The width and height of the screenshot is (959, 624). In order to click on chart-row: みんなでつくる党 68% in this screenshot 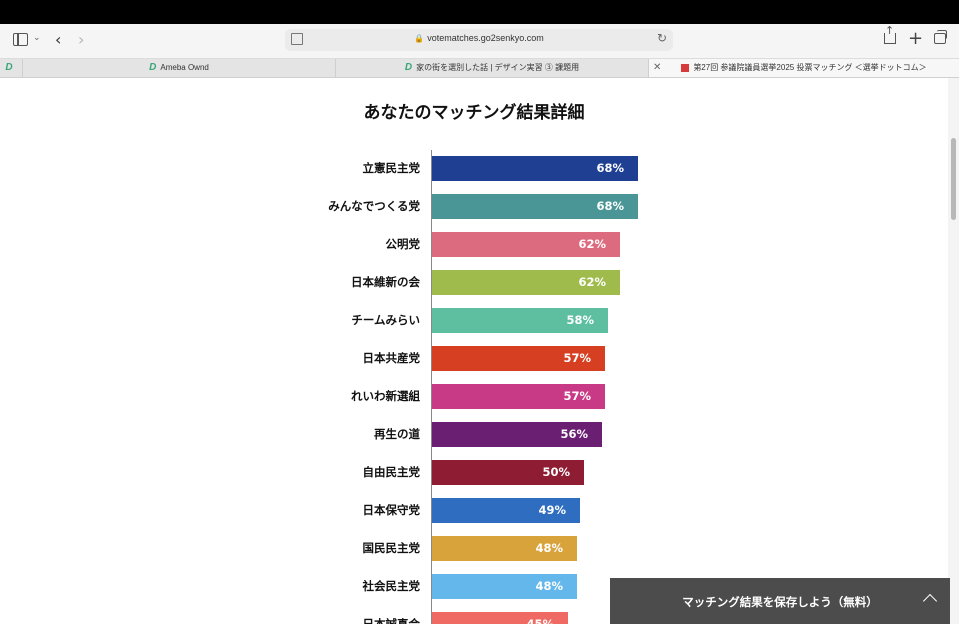, I will do `click(474, 206)`.